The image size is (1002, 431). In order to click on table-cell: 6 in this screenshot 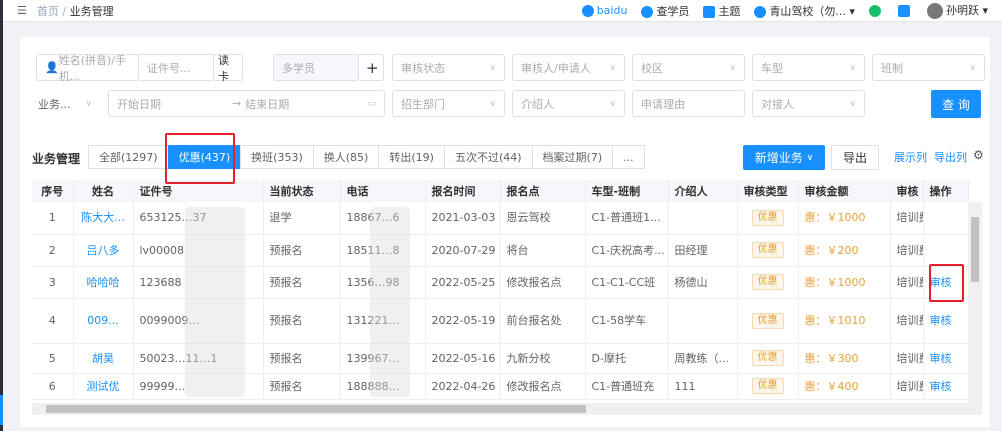, I will do `click(53, 386)`.